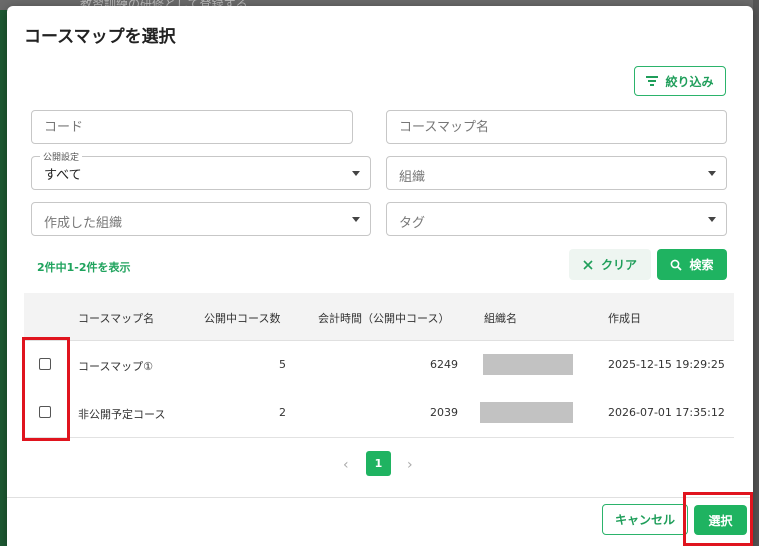 Image resolution: width=759 pixels, height=546 pixels. I want to click on visibility-select: 公開設定 すべて, so click(201, 170).